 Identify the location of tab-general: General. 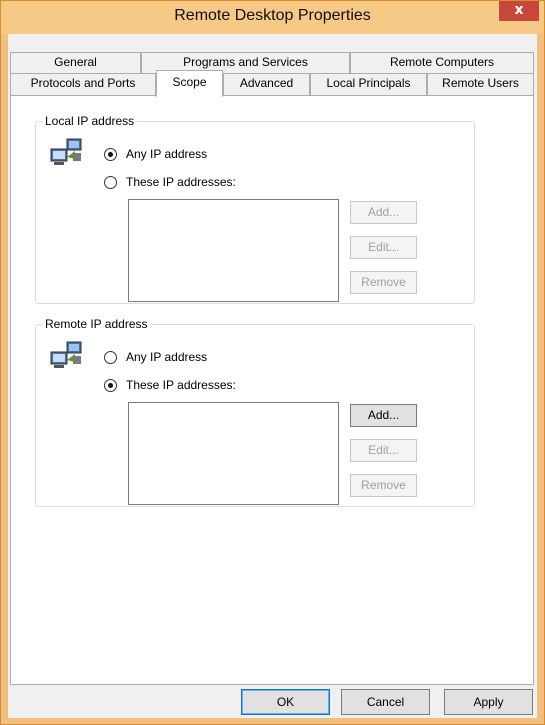
(75, 62).